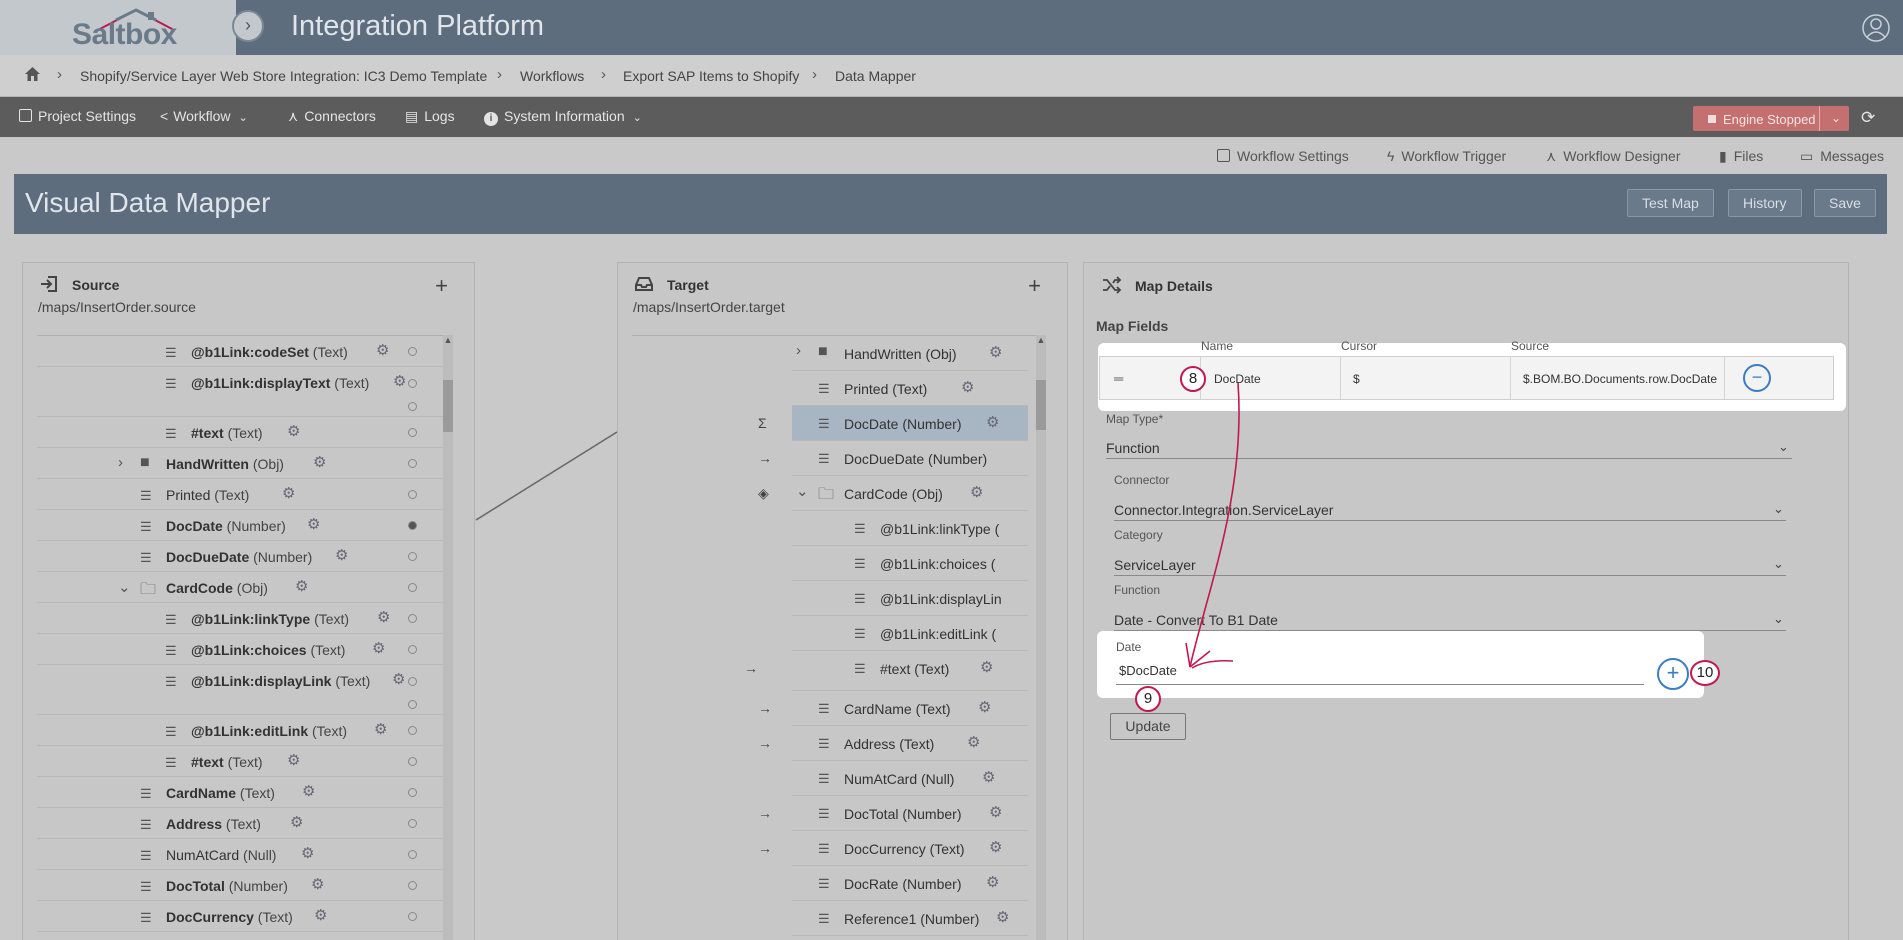 The width and height of the screenshot is (1903, 940). I want to click on map-type-select: Function, so click(1133, 448).